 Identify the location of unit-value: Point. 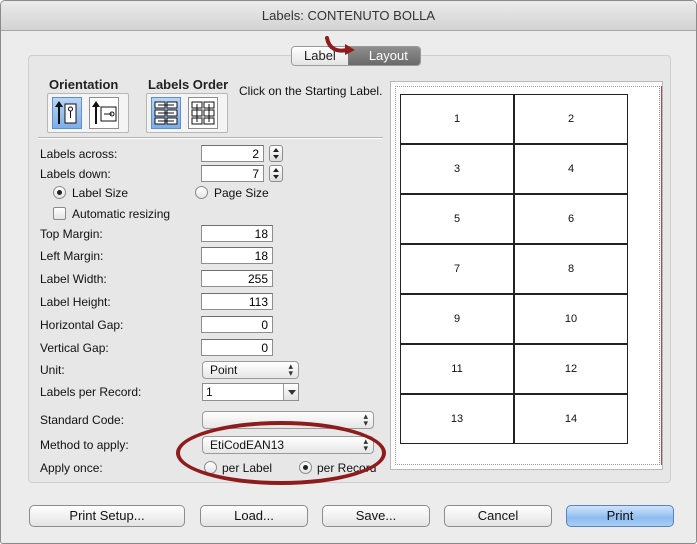
(224, 370).